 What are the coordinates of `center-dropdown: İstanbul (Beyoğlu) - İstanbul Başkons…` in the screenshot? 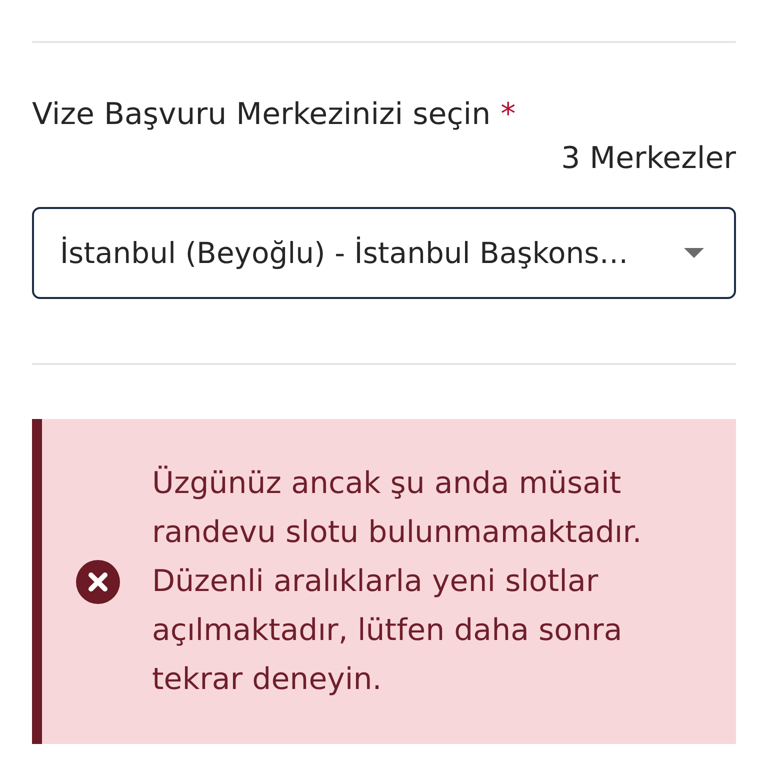 It's located at (384, 253).